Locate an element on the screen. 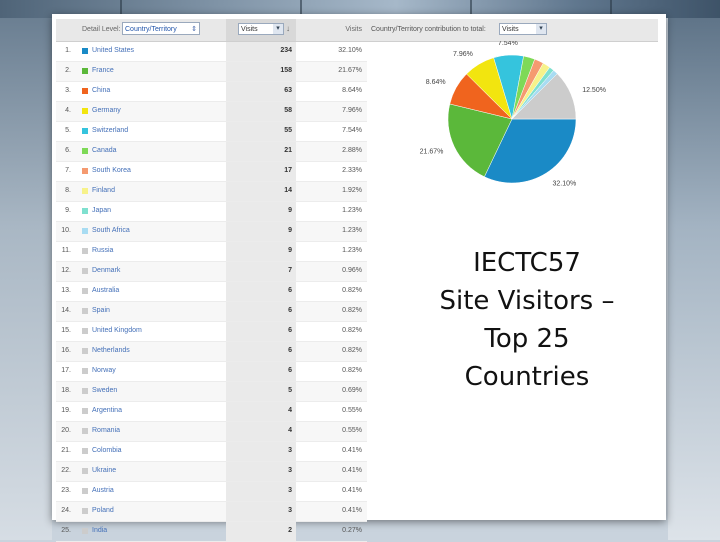 This screenshot has height=542, width=720. table-row: 13. Australia 6 0.82% is located at coordinates (211, 292).